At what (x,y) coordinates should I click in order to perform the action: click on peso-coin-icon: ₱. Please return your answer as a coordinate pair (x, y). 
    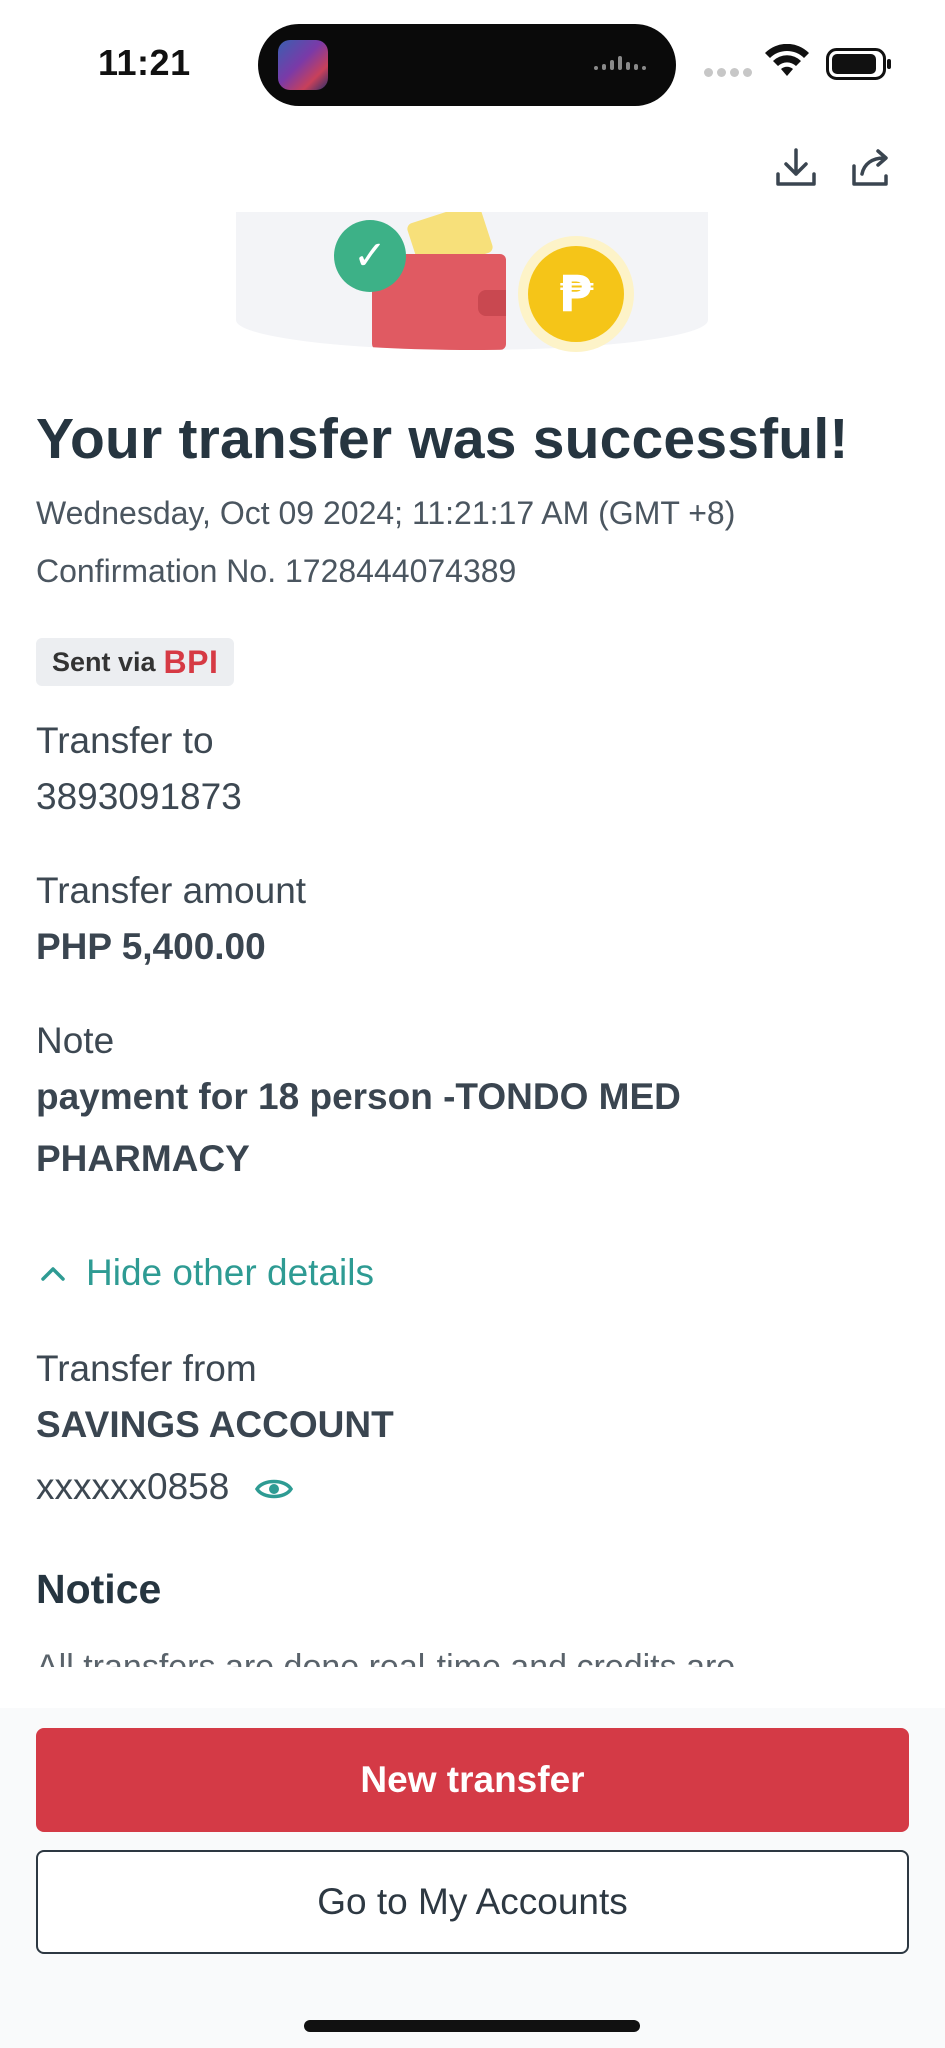
    Looking at the image, I should click on (576, 294).